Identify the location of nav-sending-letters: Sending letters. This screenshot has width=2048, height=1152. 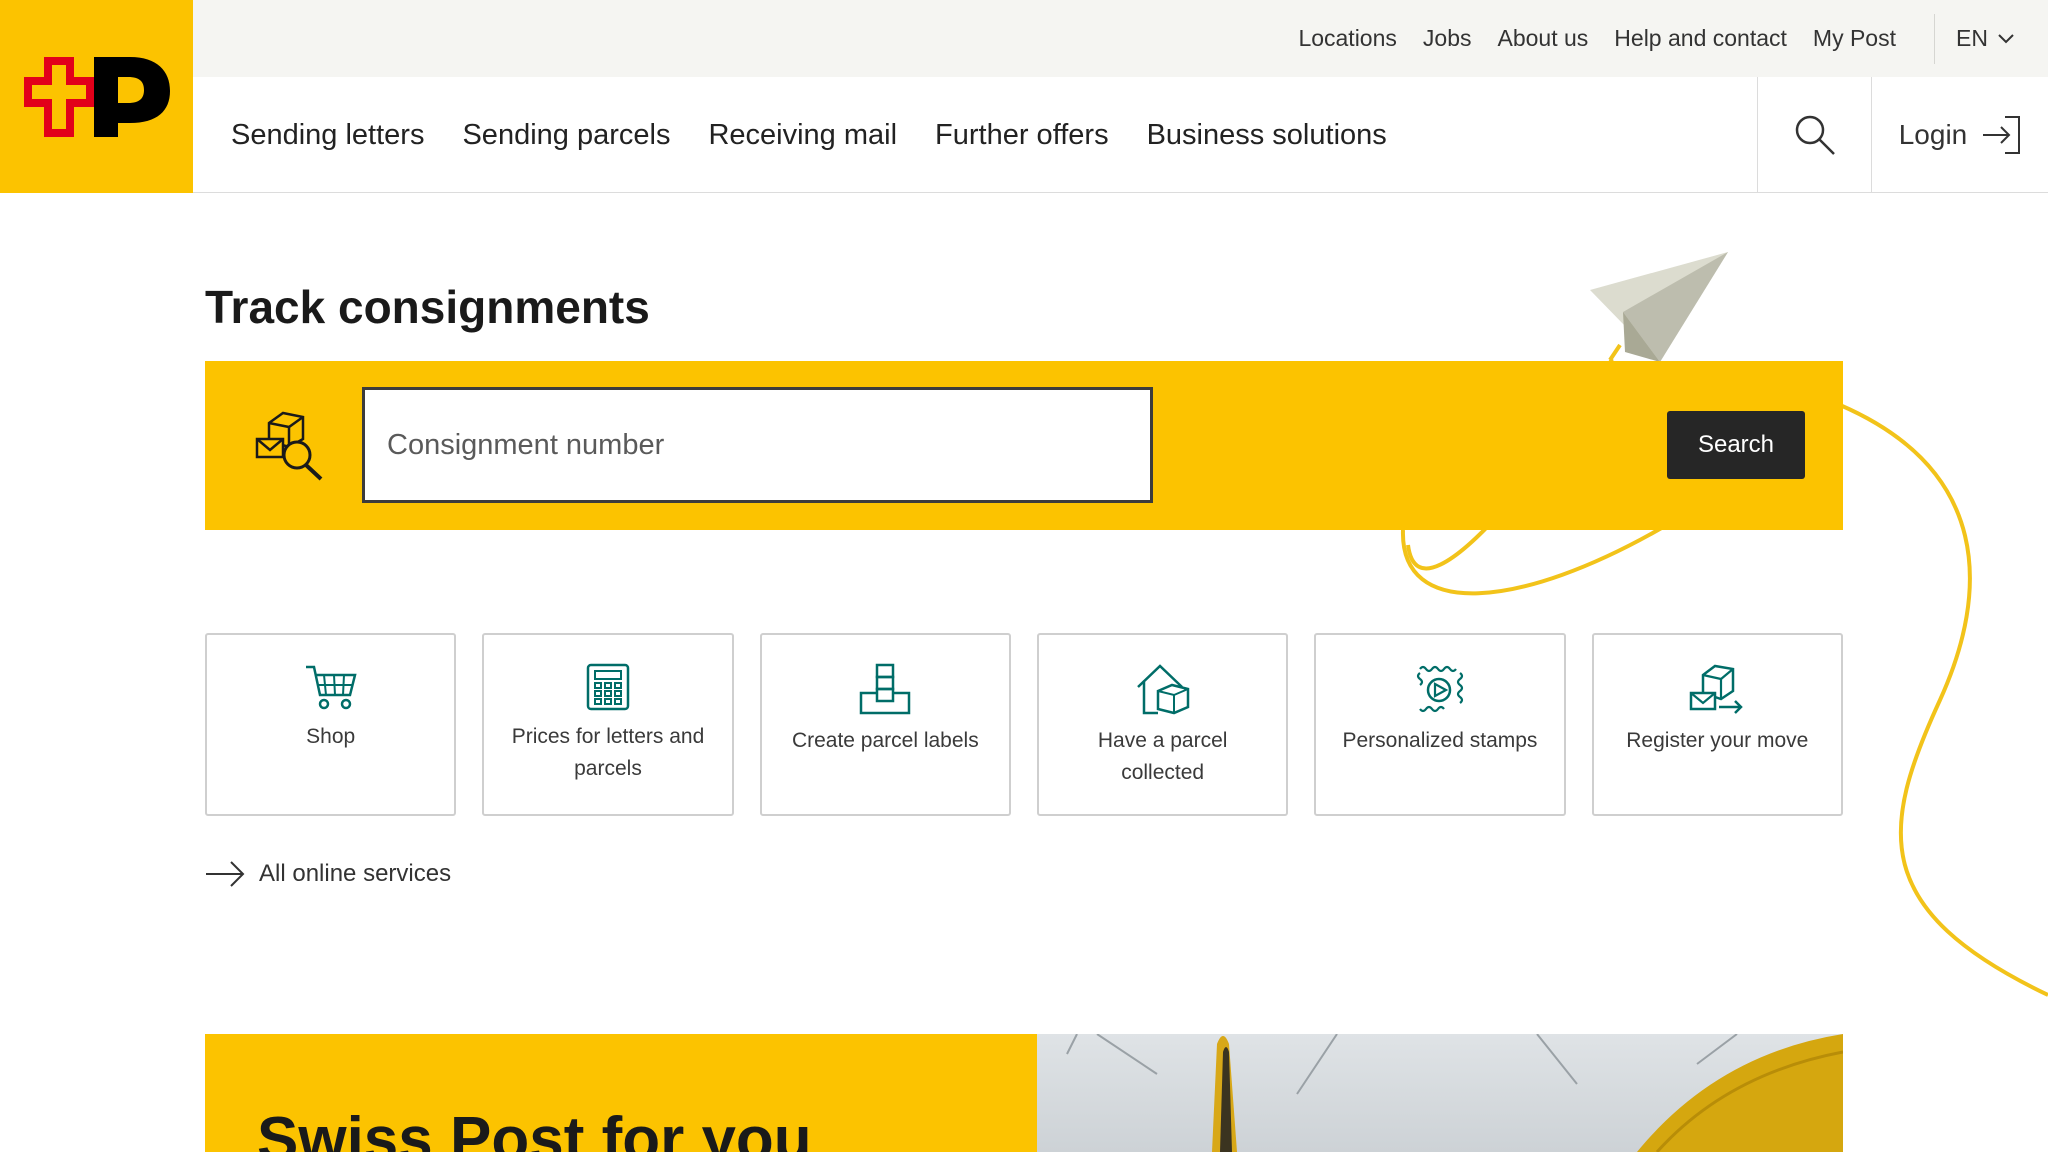
(327, 135).